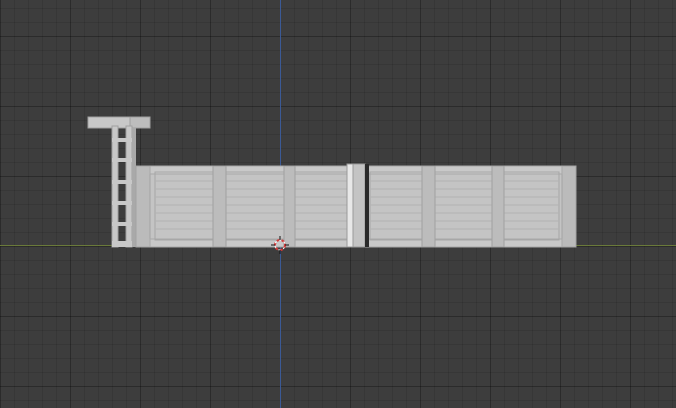 The image size is (676, 408). I want to click on divider-post, so click(357, 205).